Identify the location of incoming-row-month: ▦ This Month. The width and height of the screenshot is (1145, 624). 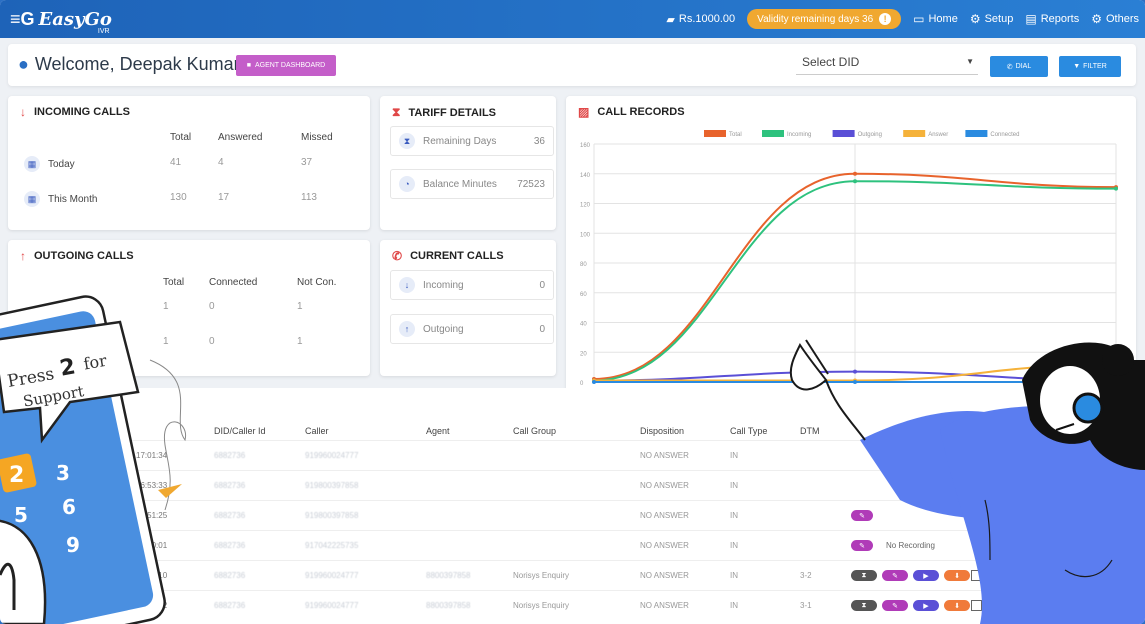
(60, 199).